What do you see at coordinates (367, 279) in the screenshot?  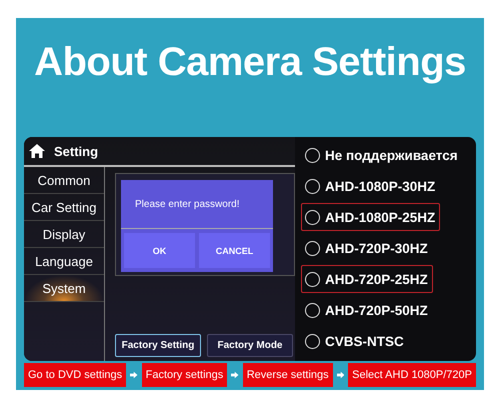 I see `camera-option: AHD-720P-25HZ` at bounding box center [367, 279].